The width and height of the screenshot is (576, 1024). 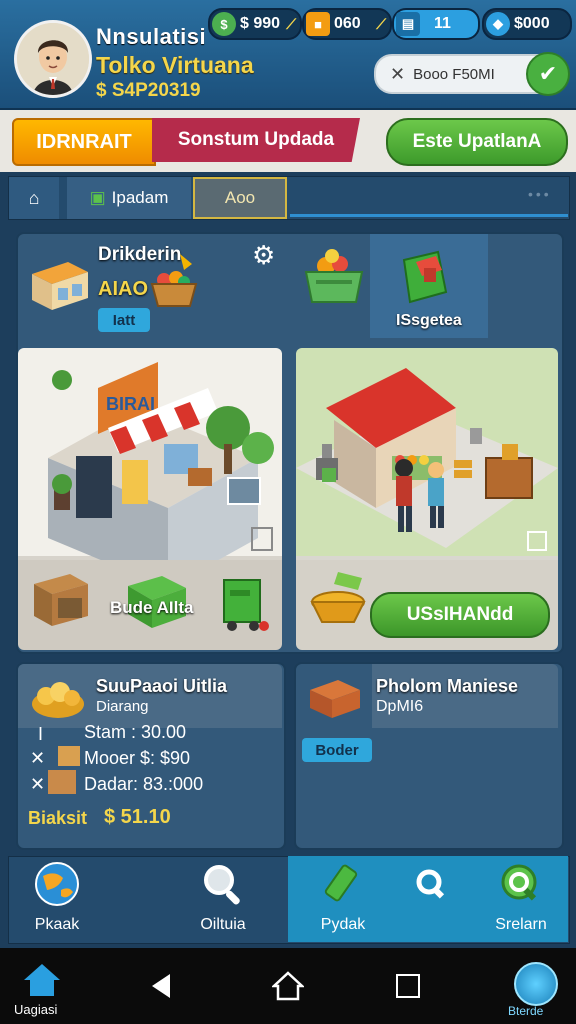 I want to click on banner-title: Sonstum Updada, so click(x=256, y=140).